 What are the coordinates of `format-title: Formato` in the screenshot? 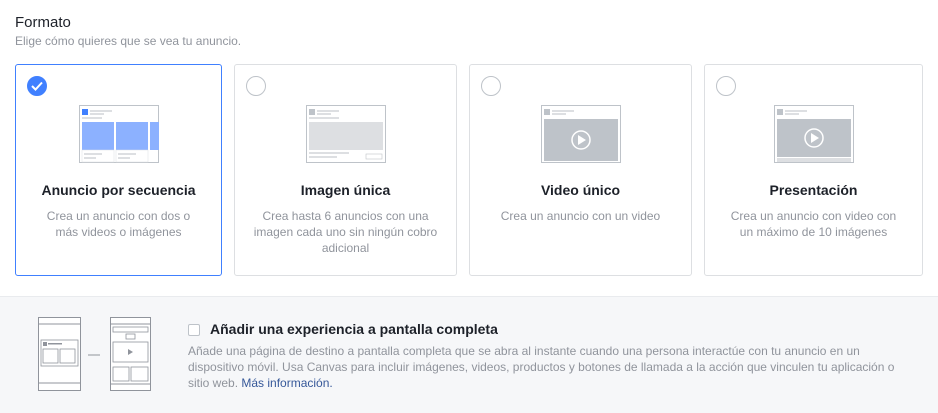 It's located at (43, 22).